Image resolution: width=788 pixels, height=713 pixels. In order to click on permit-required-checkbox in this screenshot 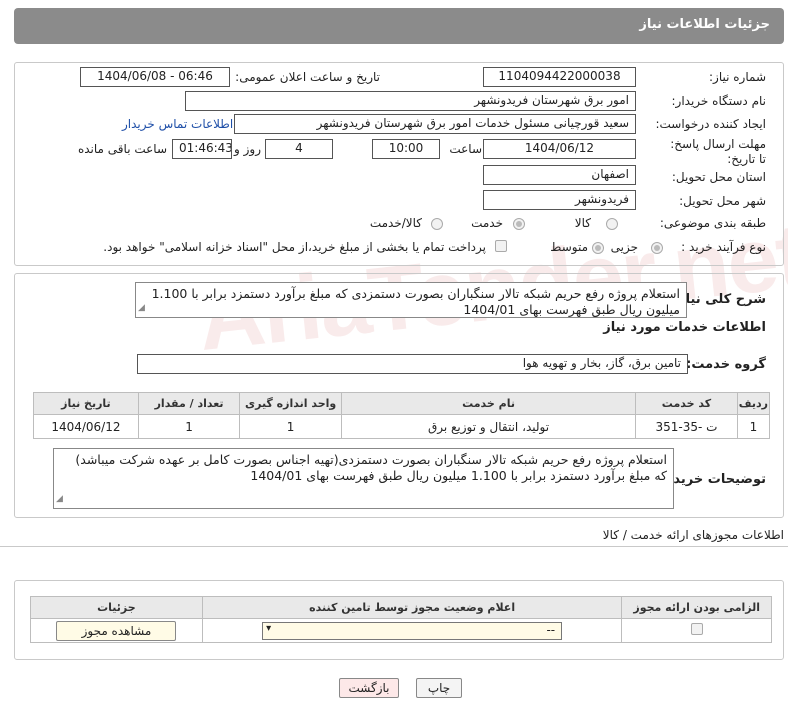, I will do `click(696, 629)`.